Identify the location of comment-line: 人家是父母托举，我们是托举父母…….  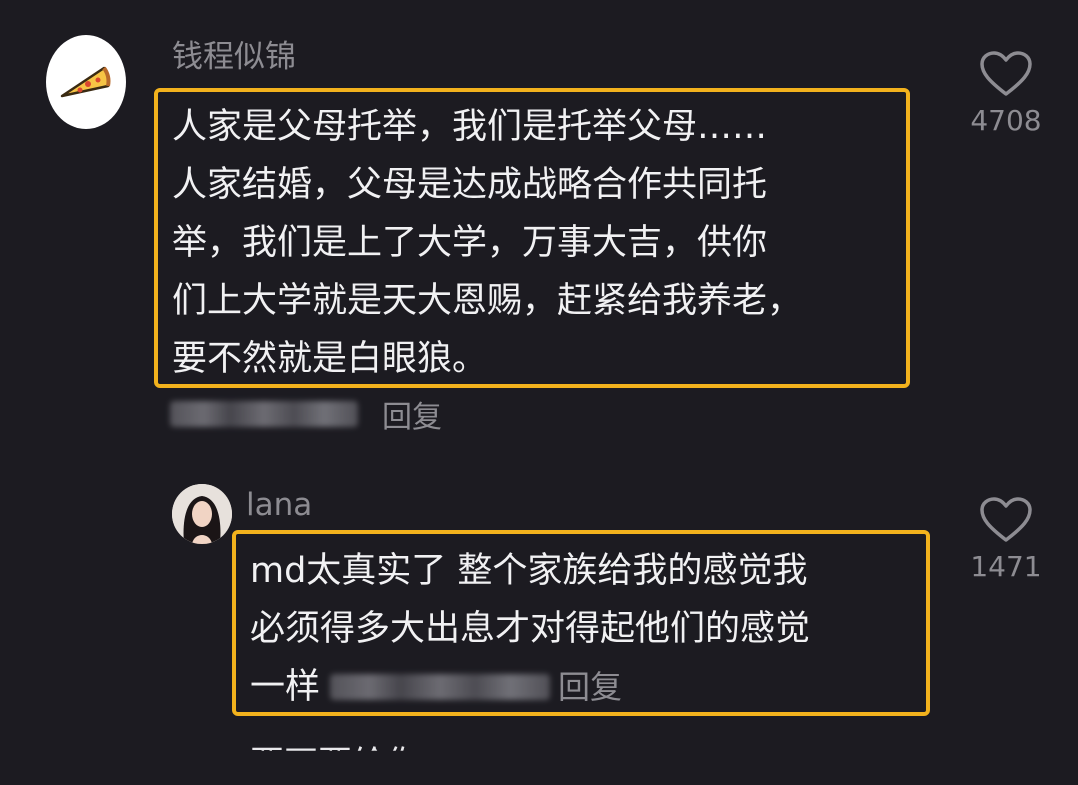
(470, 127).